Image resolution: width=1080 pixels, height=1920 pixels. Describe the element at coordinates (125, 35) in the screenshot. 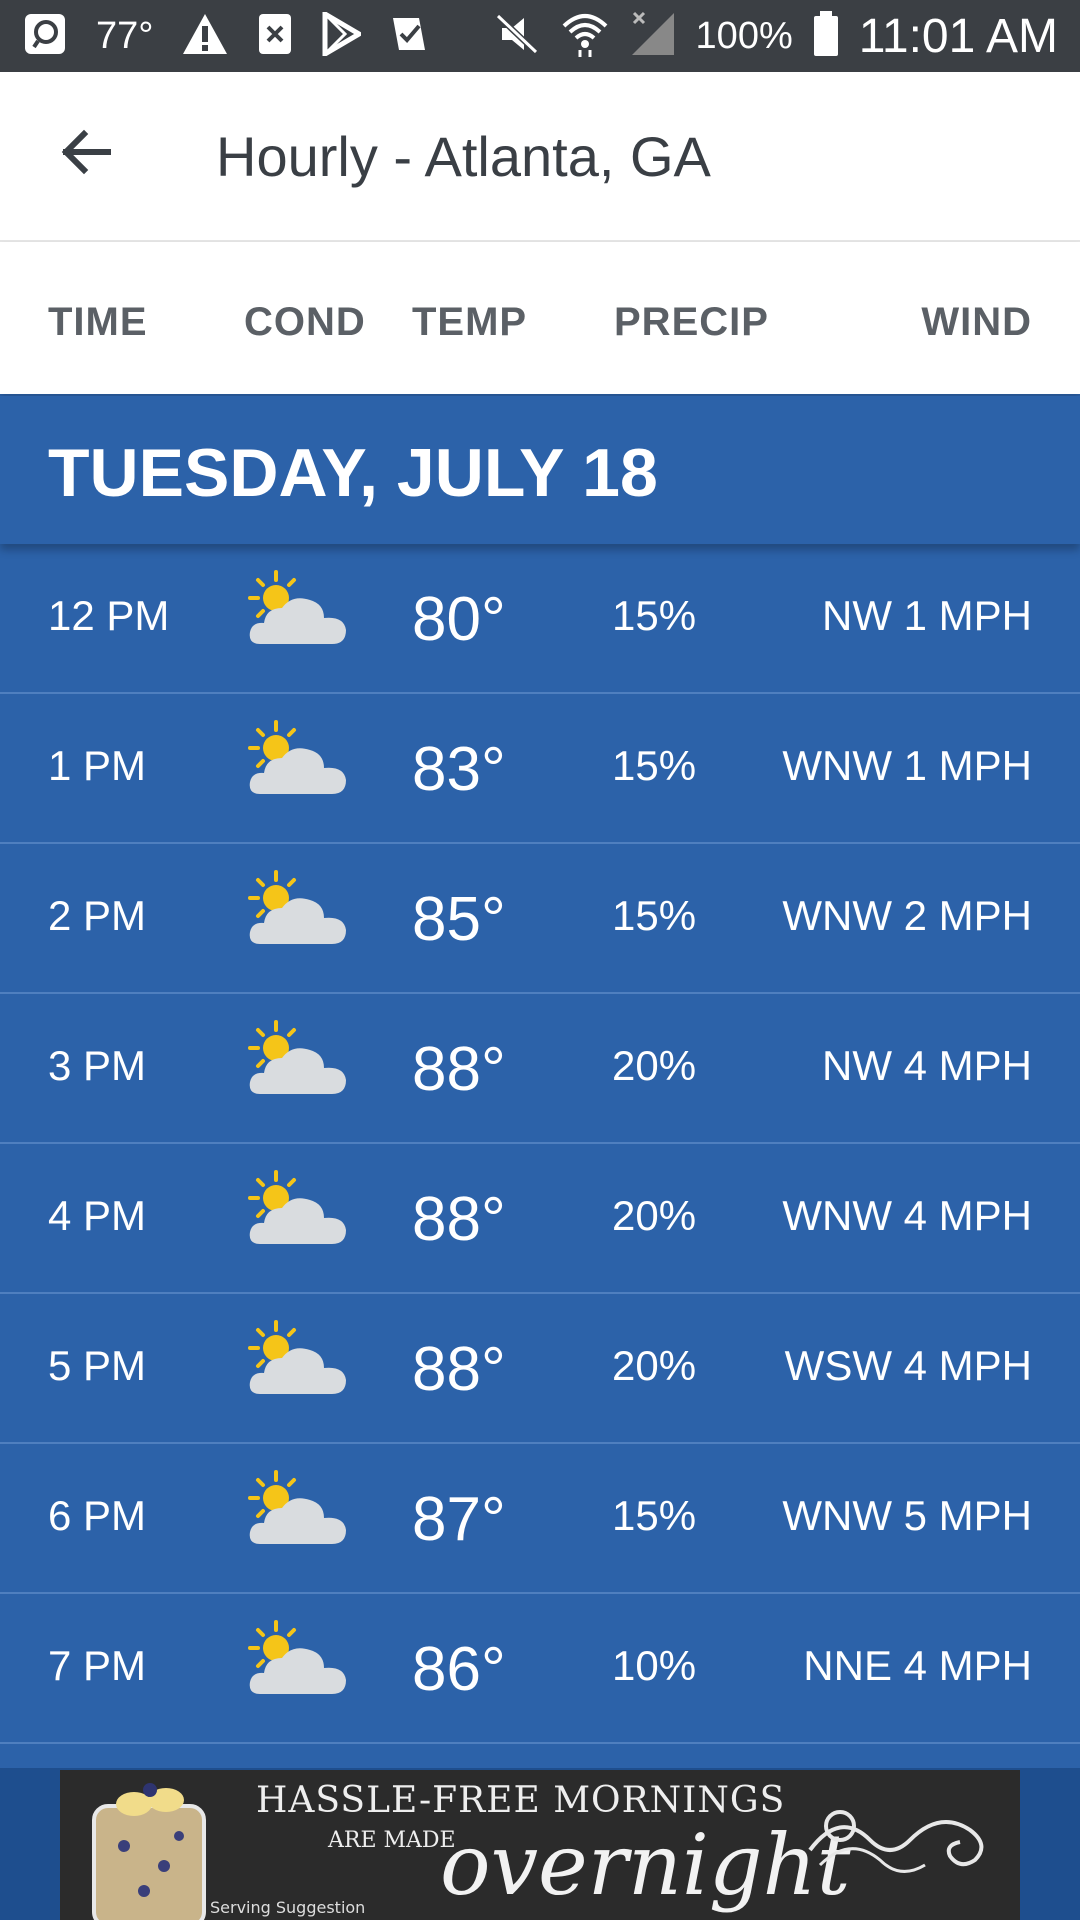

I see `status-temperature: 77°` at that location.